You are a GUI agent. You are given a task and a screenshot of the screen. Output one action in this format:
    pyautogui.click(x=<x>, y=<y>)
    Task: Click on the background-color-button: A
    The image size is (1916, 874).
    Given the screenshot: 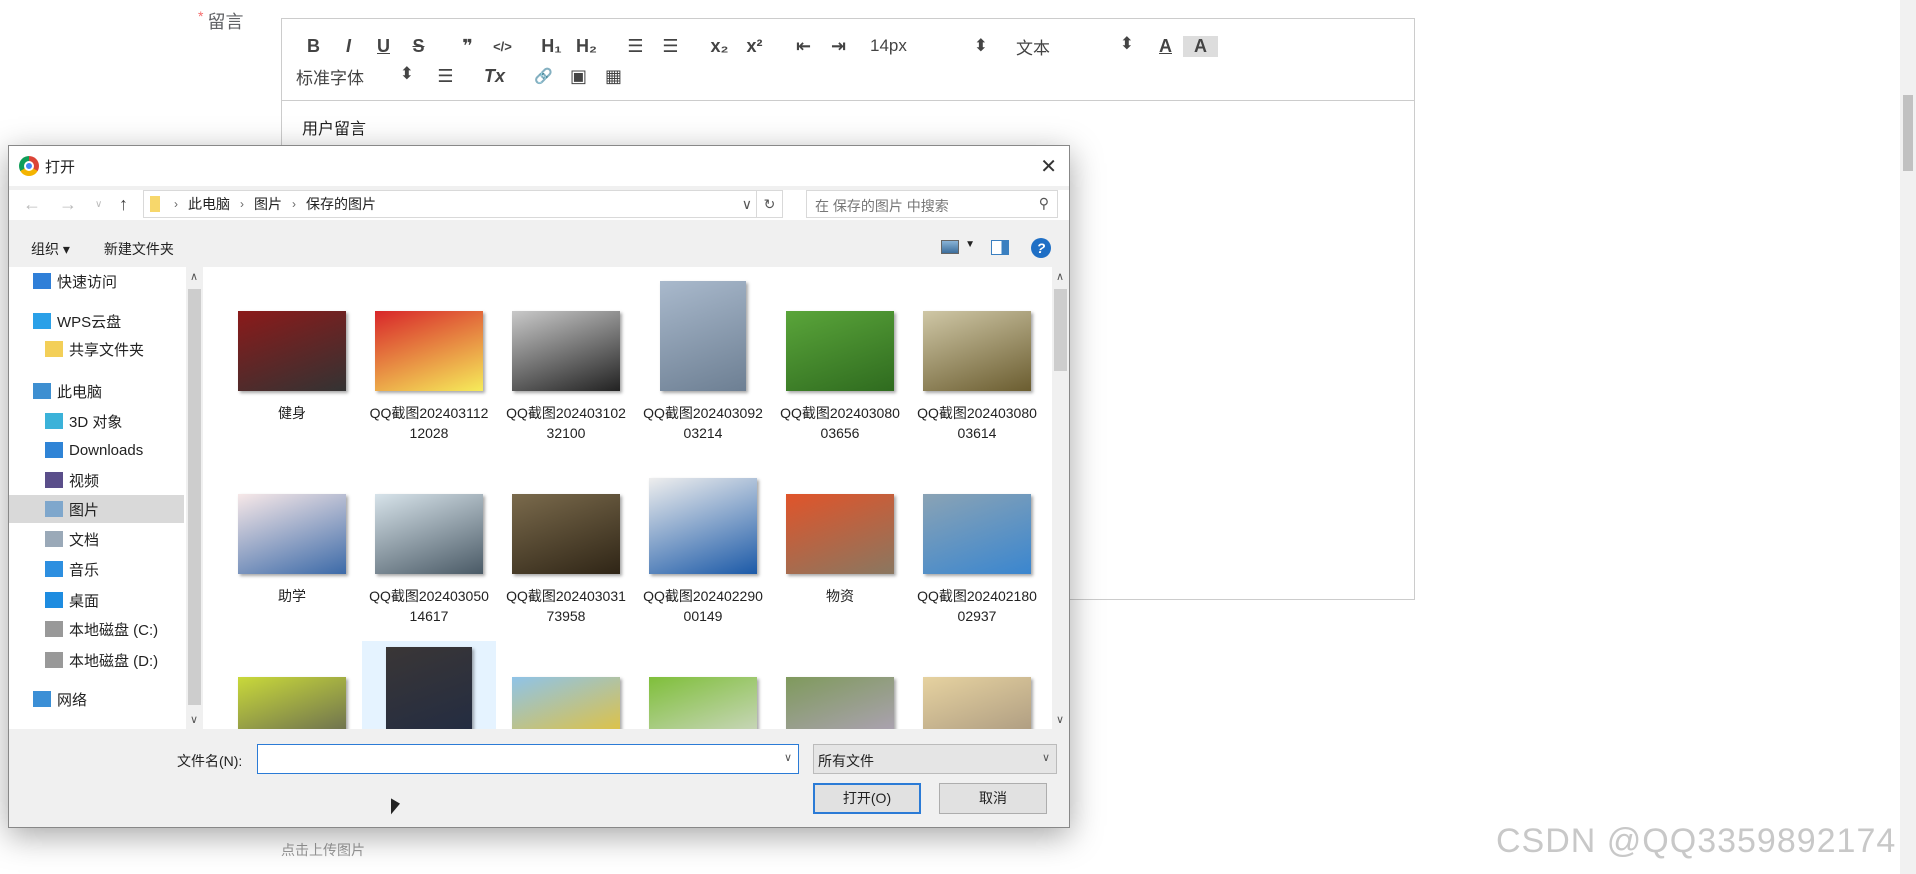 What is the action you would take?
    pyautogui.click(x=1200, y=46)
    